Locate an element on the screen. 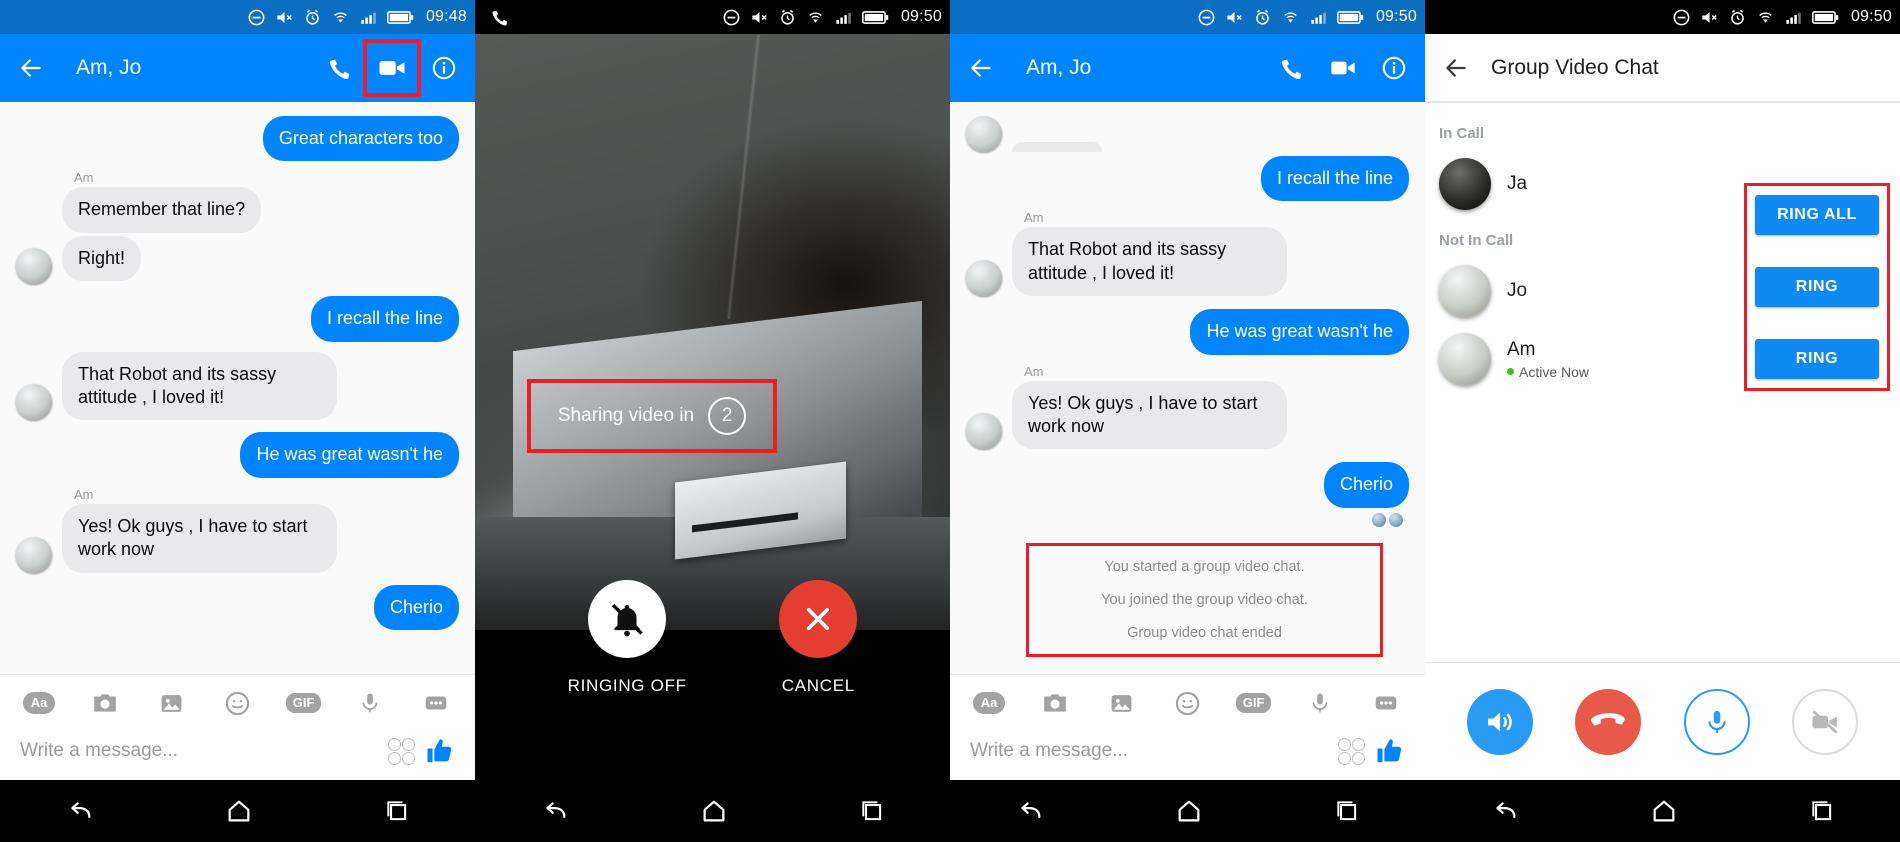  message-row: Yes! Ok guys , I have to start work now is located at coordinates (237, 538).